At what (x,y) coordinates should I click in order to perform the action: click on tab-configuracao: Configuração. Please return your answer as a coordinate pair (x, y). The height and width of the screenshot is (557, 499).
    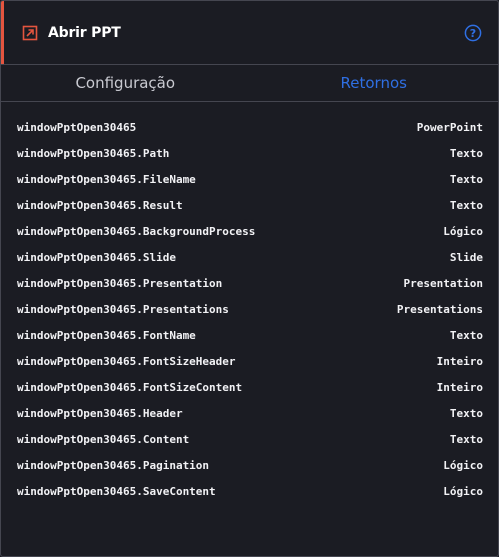
    Looking at the image, I should click on (125, 83).